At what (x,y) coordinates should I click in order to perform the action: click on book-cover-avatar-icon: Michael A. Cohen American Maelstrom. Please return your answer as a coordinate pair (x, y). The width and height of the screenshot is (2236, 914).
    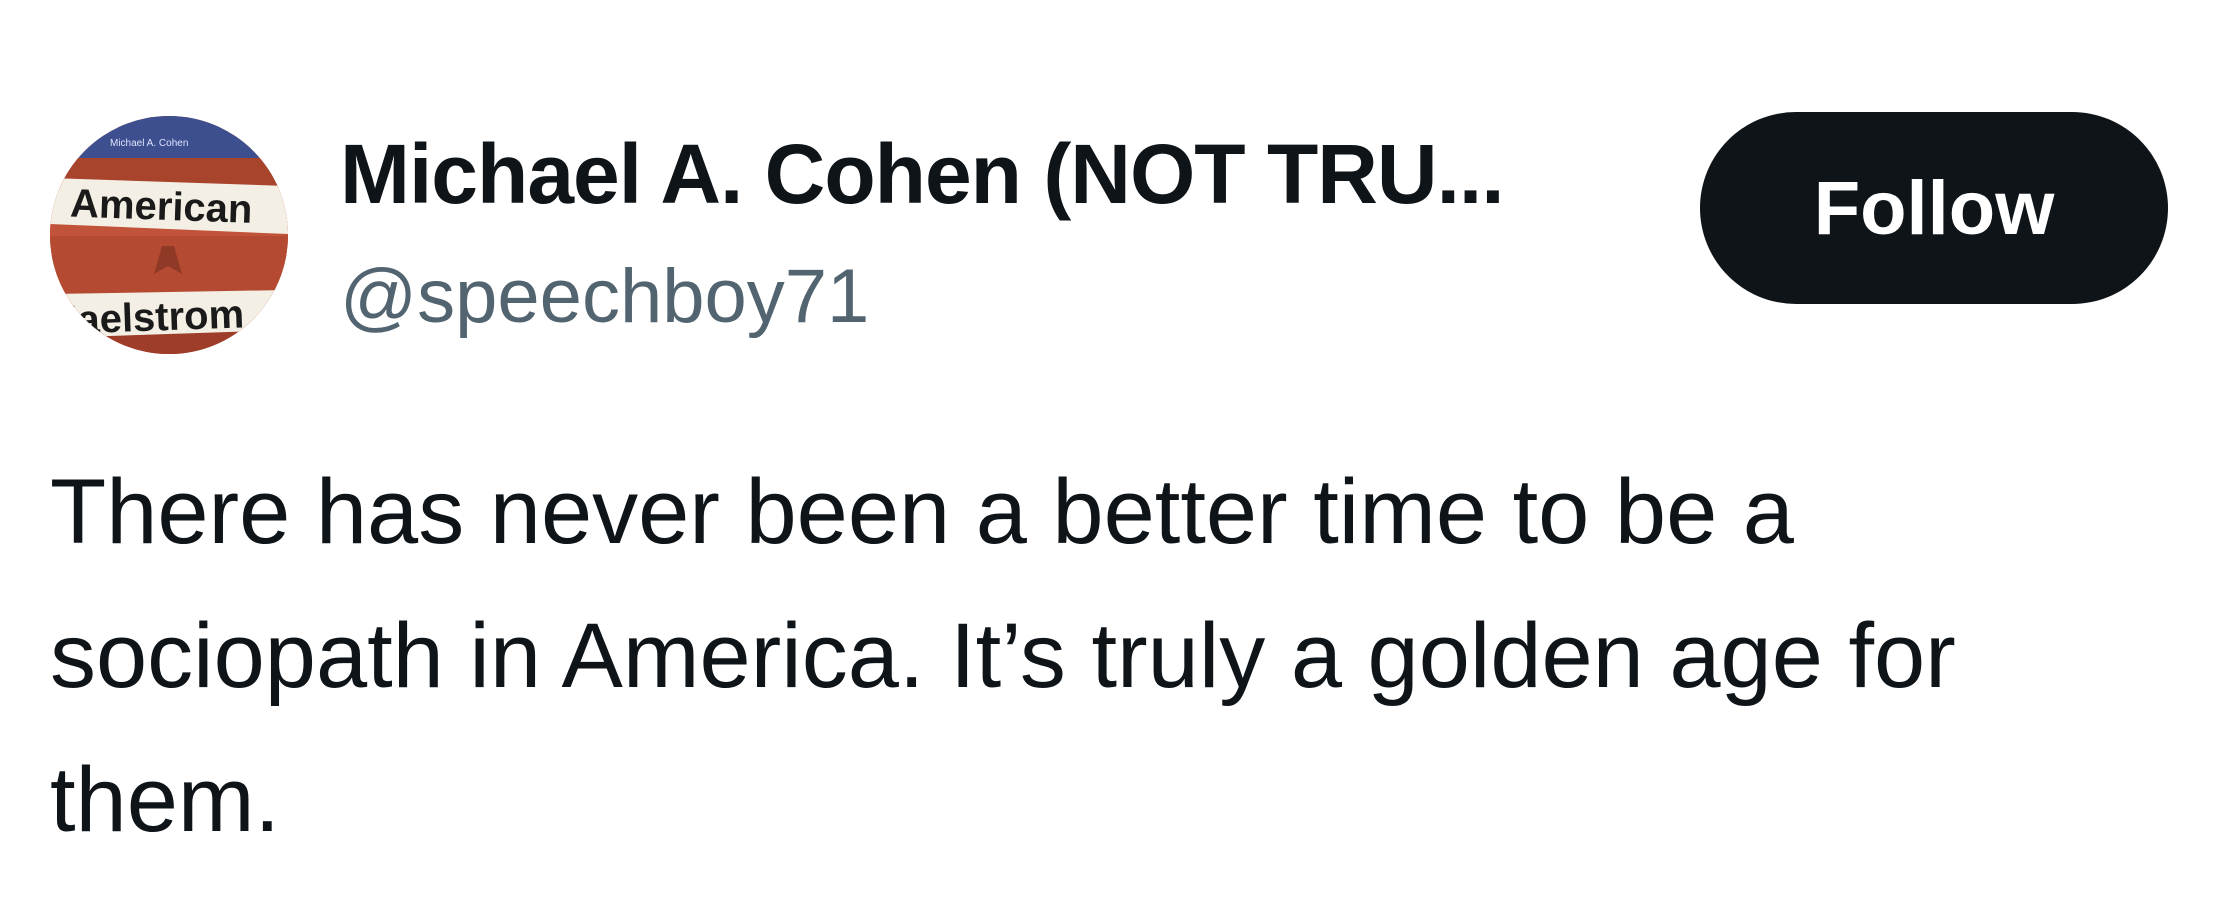
    Looking at the image, I should click on (169, 235).